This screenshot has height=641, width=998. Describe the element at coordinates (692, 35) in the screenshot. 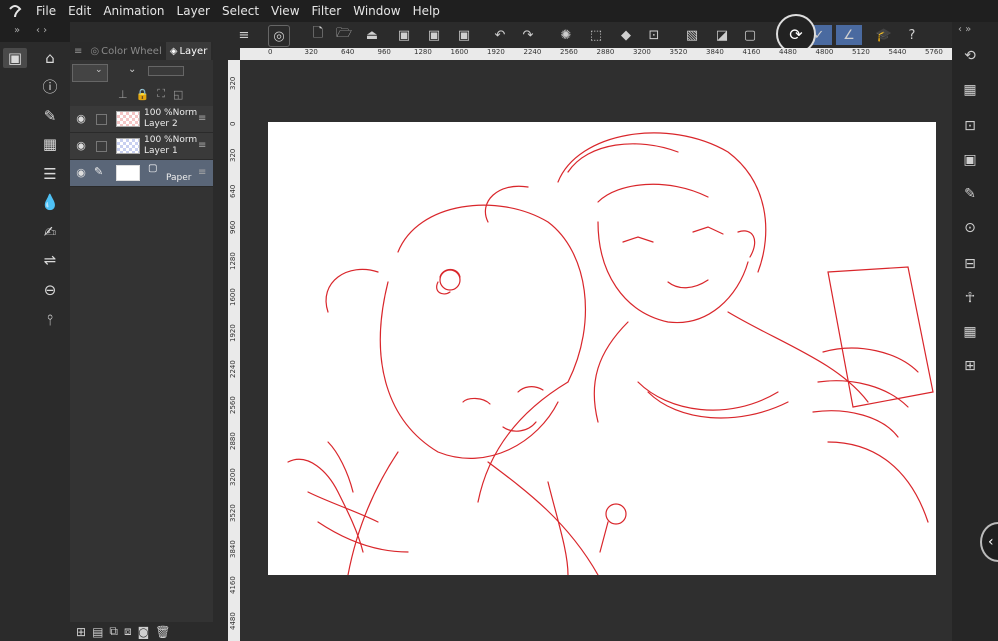

I see `clear-selection-icon: ▧` at that location.